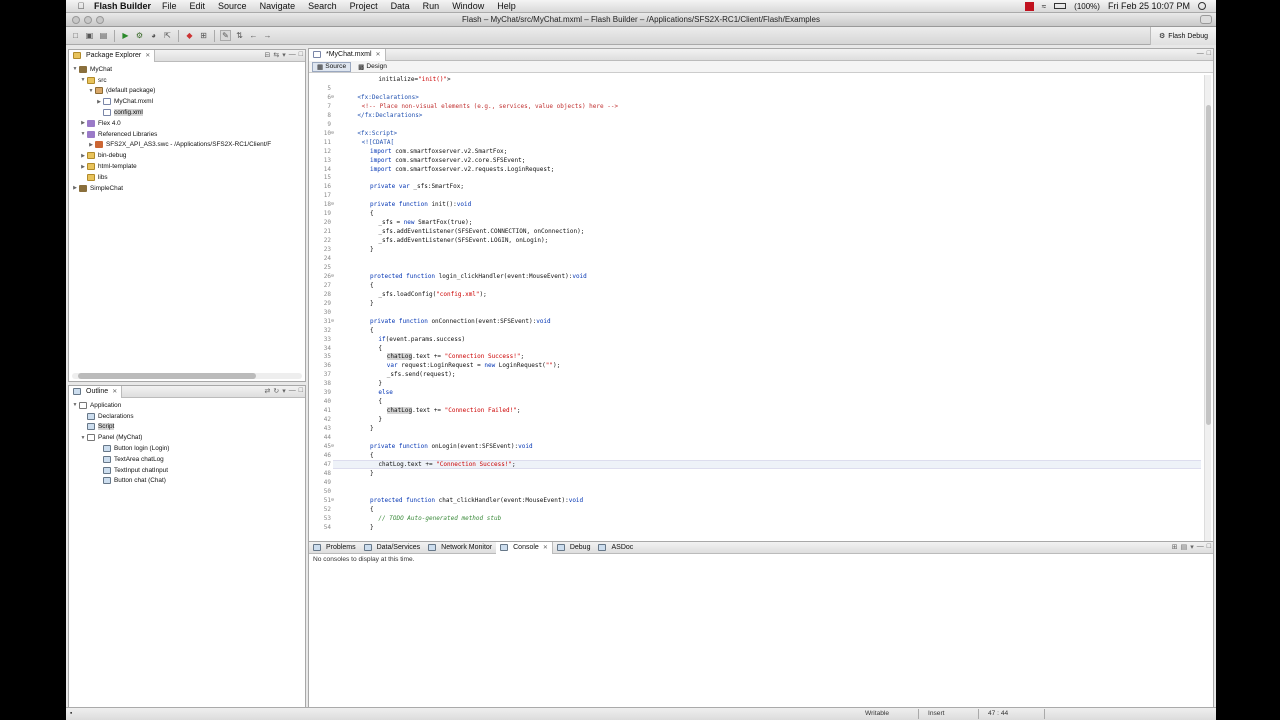 The width and height of the screenshot is (1280, 720). Describe the element at coordinates (188, 188) in the screenshot. I see `tree-node-simplechat: ▶ SimpleChat` at that location.